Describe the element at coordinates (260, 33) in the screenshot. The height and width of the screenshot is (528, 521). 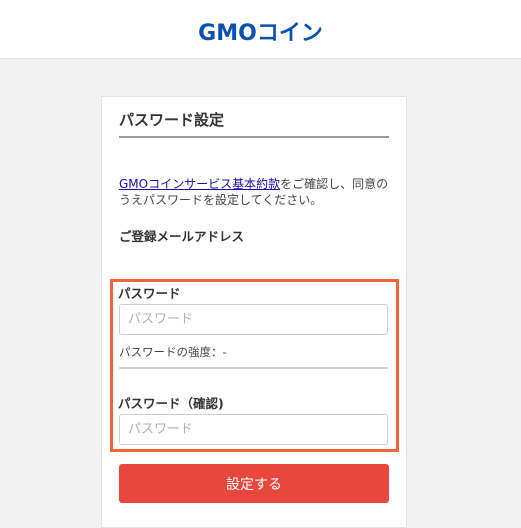
I see `gmo-coin-logo: GMOコイン` at that location.